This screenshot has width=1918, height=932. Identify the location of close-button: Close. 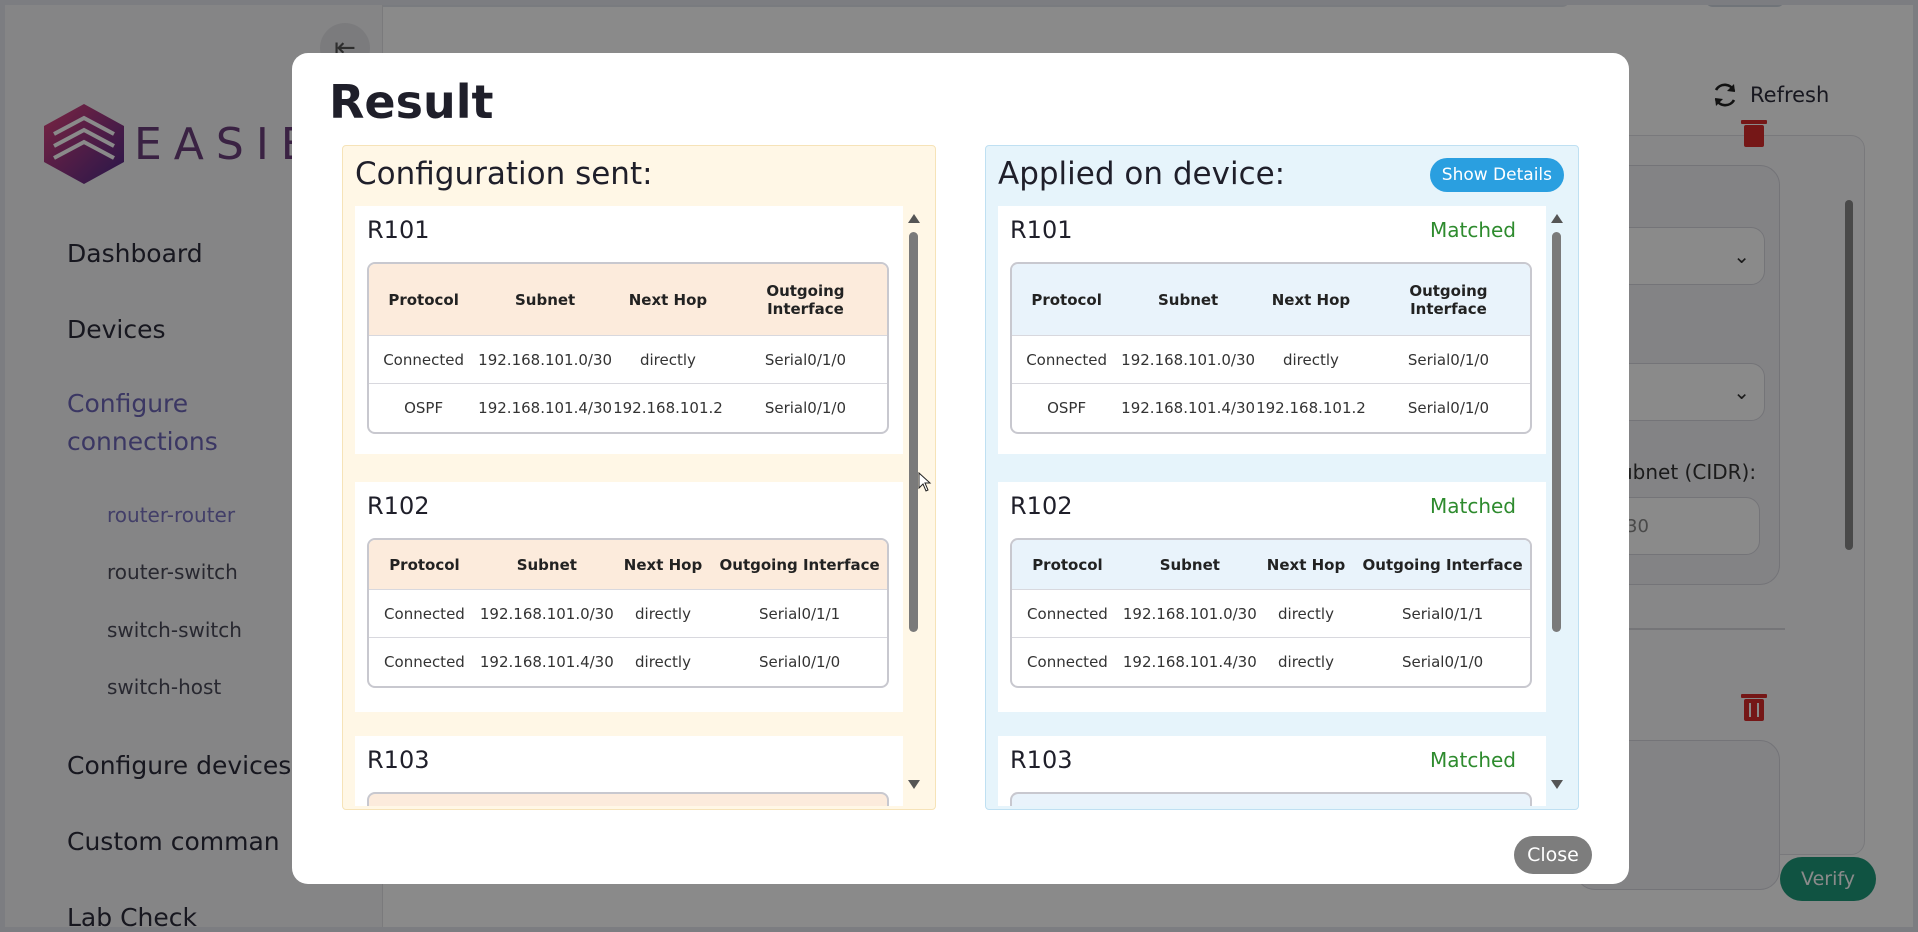
(1553, 855).